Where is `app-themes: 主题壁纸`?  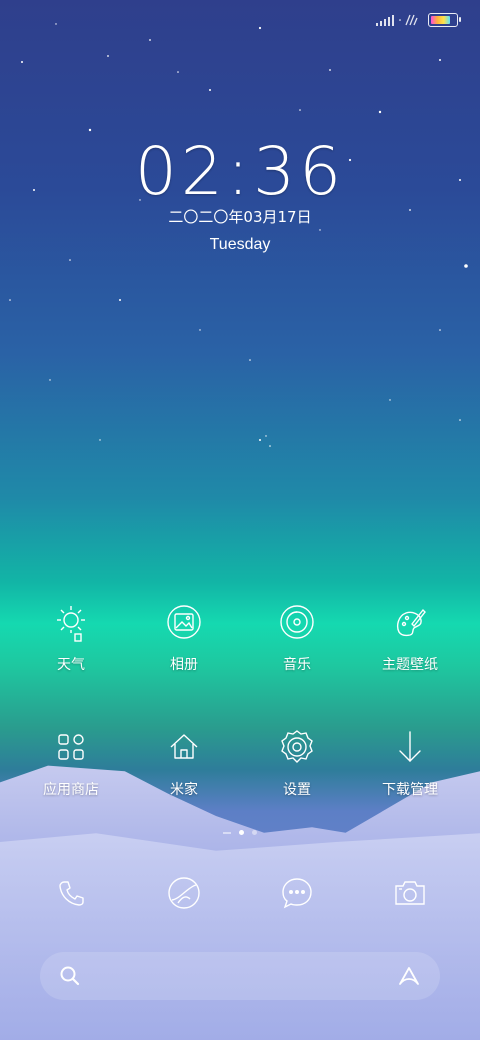 app-themes: 主题壁纸 is located at coordinates (410, 638).